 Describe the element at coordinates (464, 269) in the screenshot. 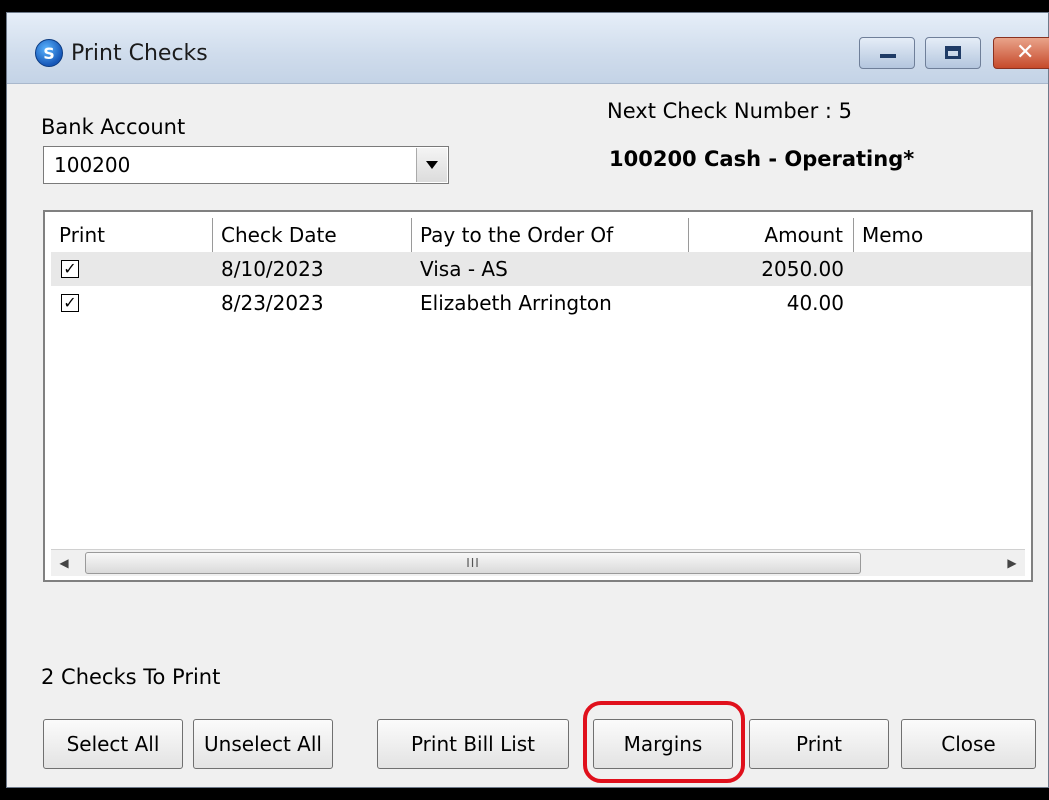

I see `payee-cell: Visa - AS` at that location.